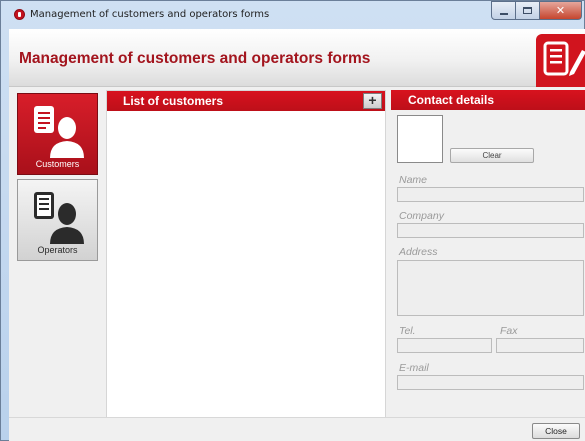 The image size is (585, 441). What do you see at coordinates (444, 345) in the screenshot?
I see `tel-field` at bounding box center [444, 345].